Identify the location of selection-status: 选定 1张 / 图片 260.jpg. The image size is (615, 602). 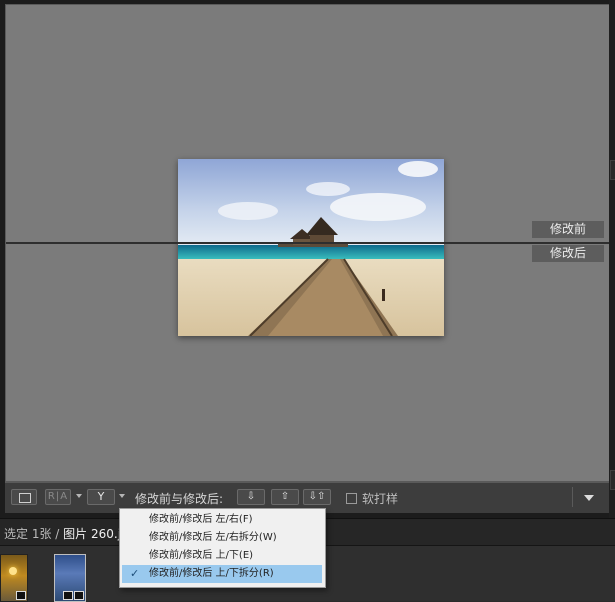
(70, 533).